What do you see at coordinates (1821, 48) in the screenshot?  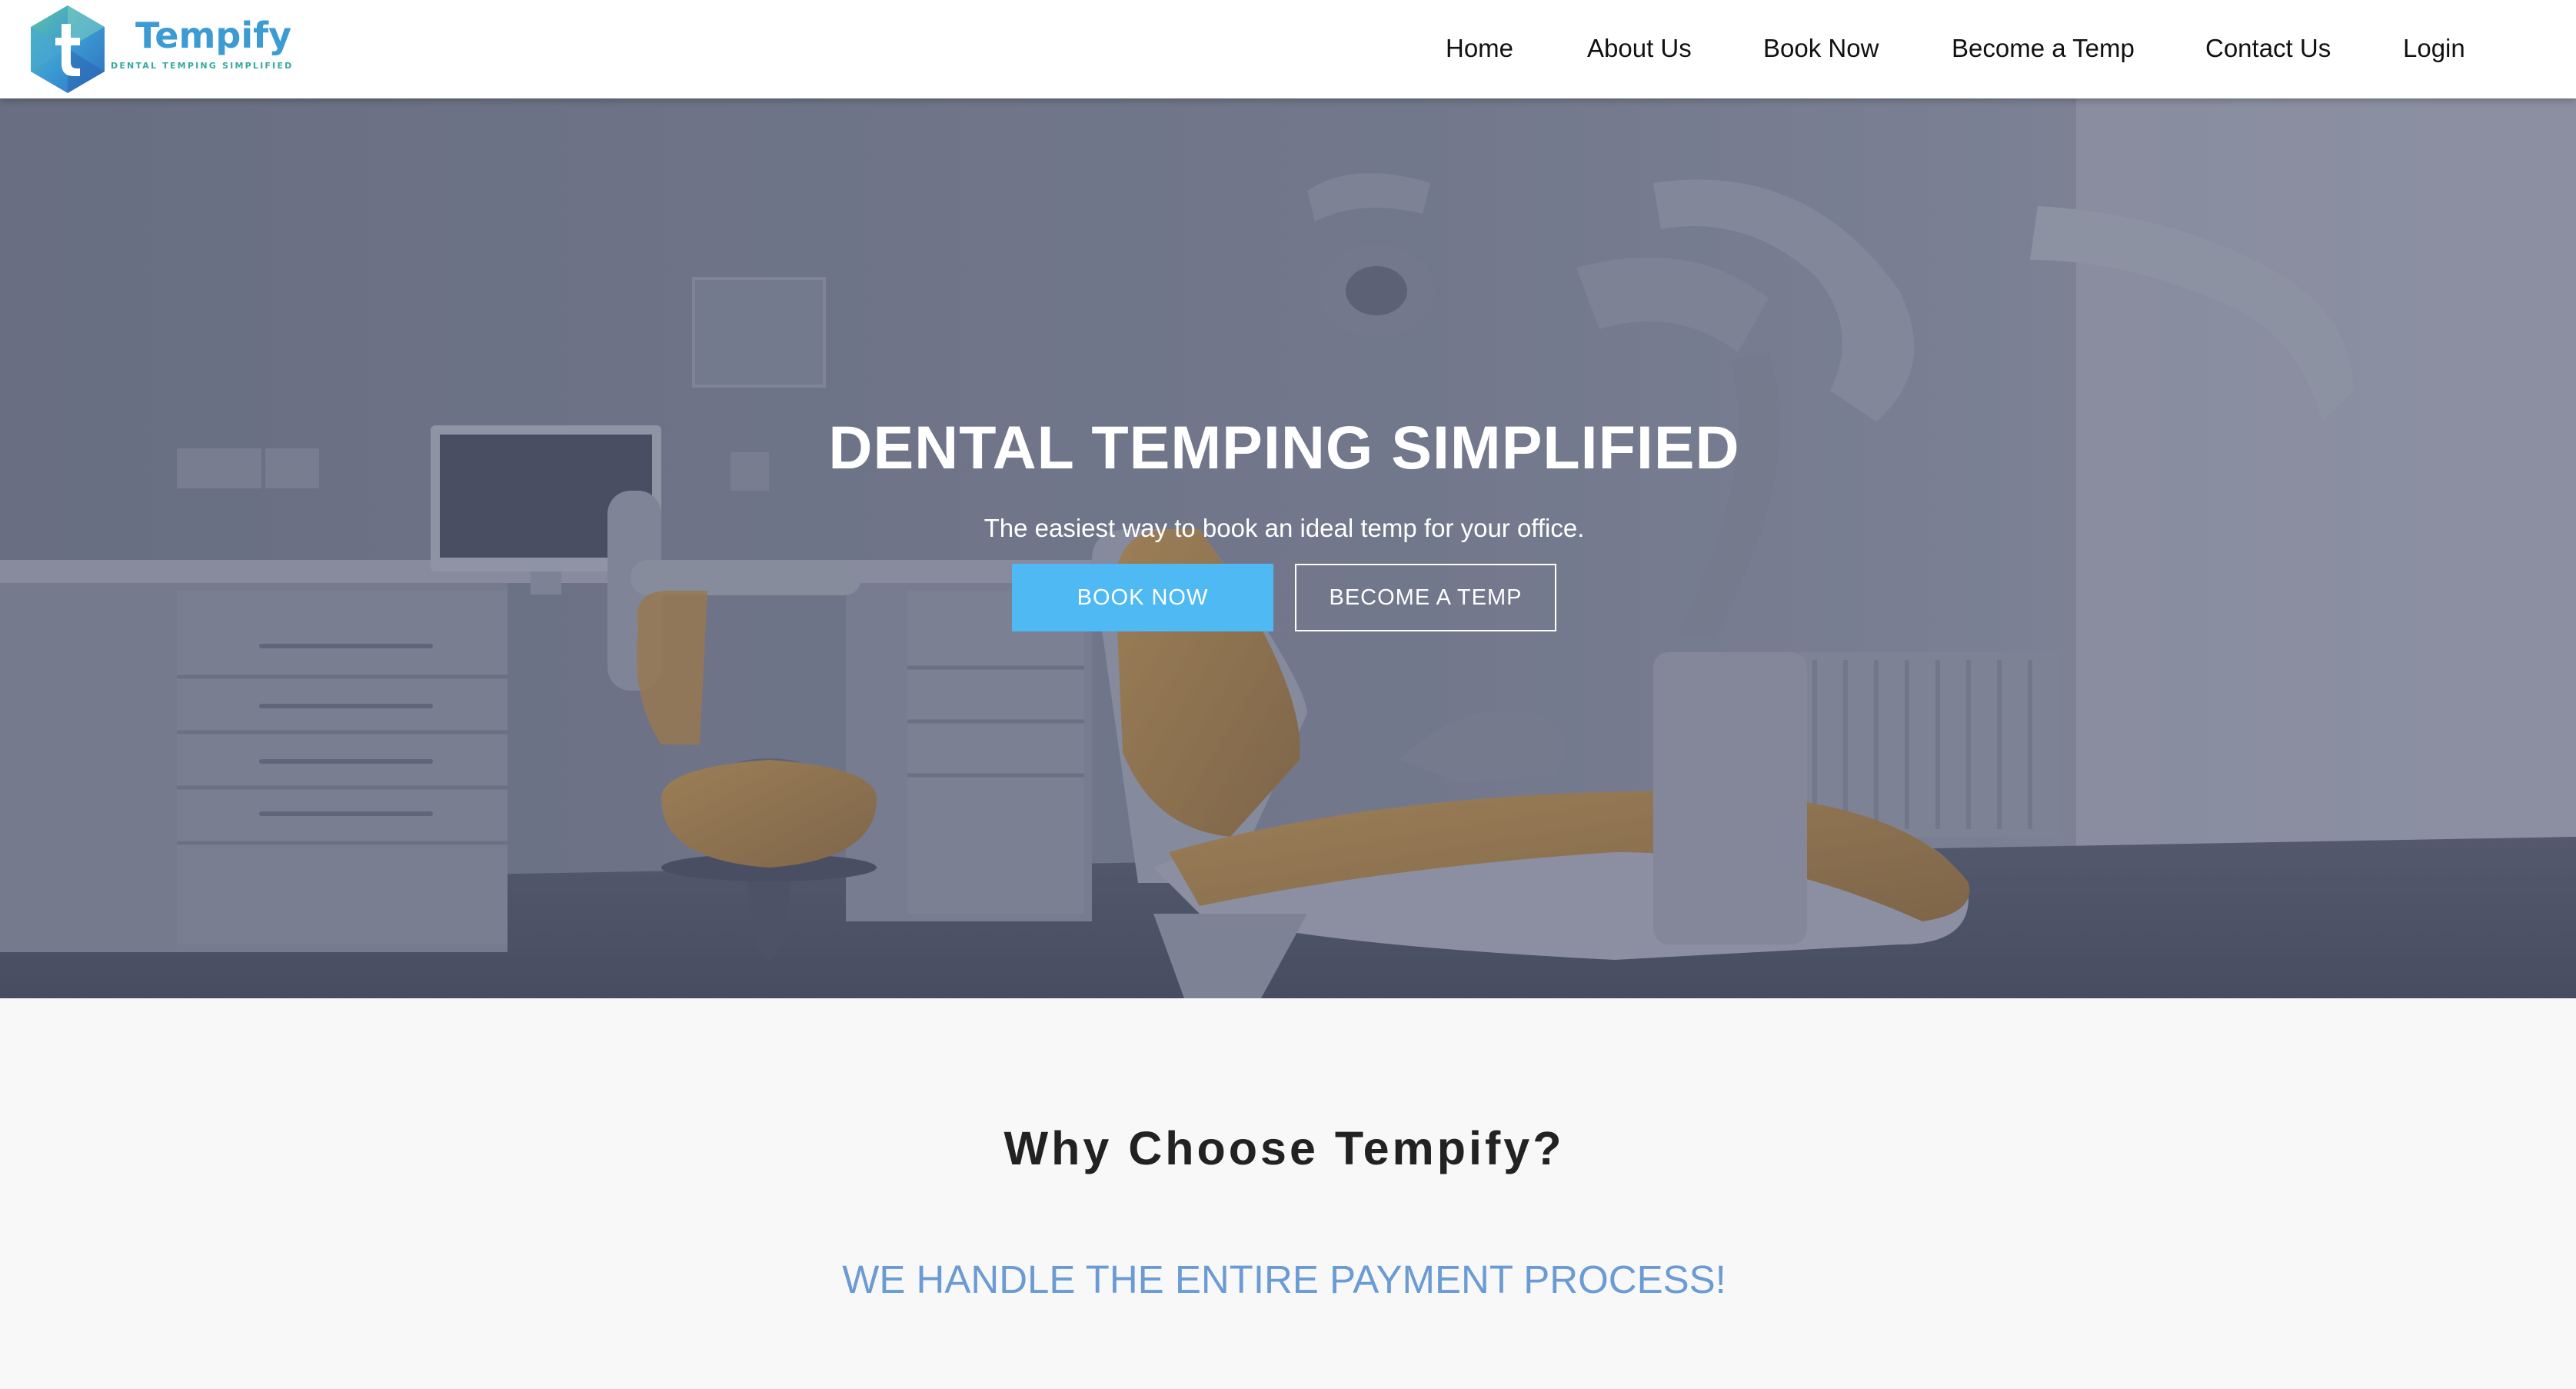 I see `nav-book-now: Book Now` at bounding box center [1821, 48].